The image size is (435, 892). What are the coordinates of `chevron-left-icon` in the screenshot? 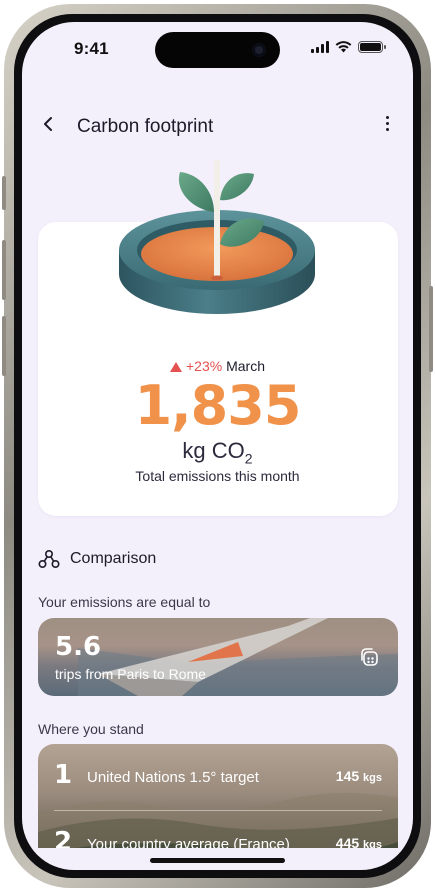 It's located at (48, 124).